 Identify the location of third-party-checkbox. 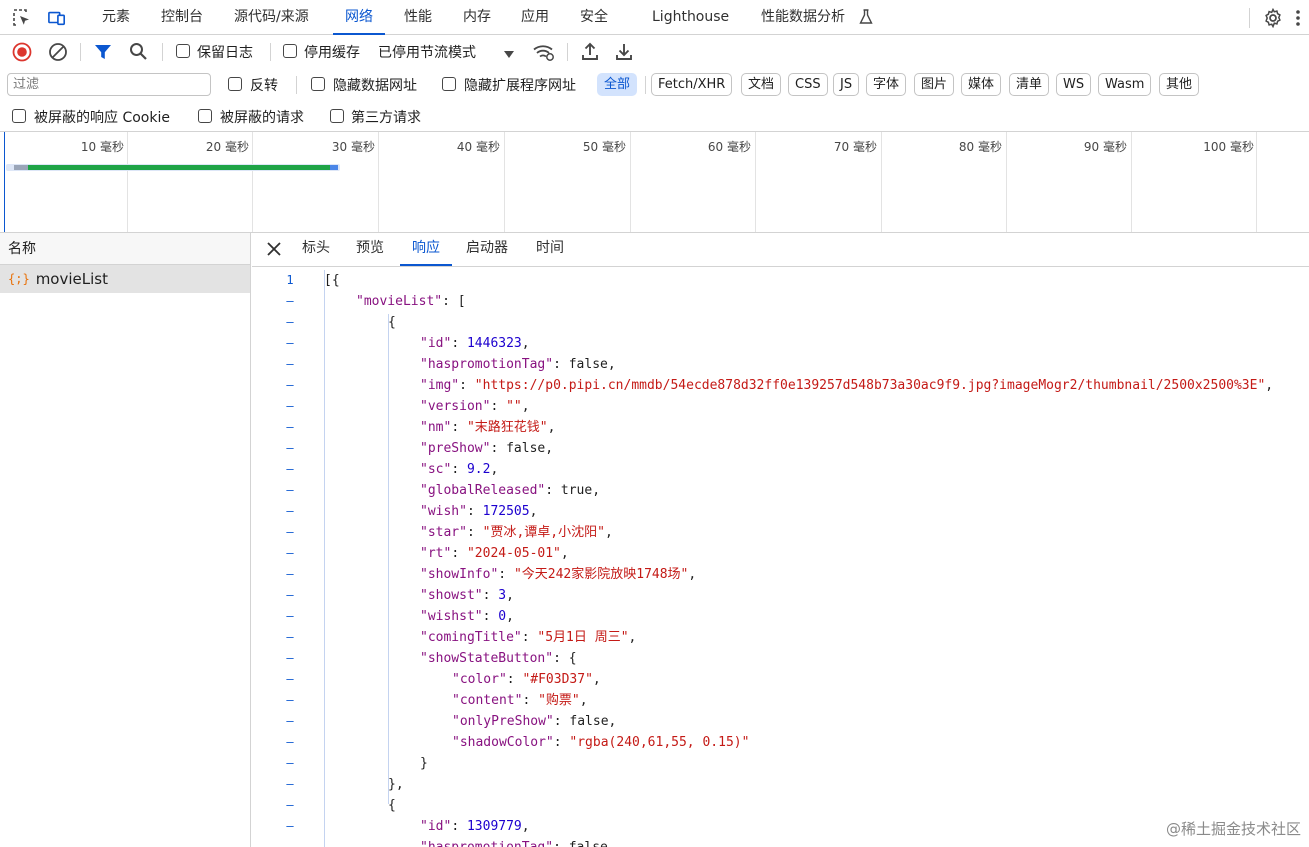
(337, 116).